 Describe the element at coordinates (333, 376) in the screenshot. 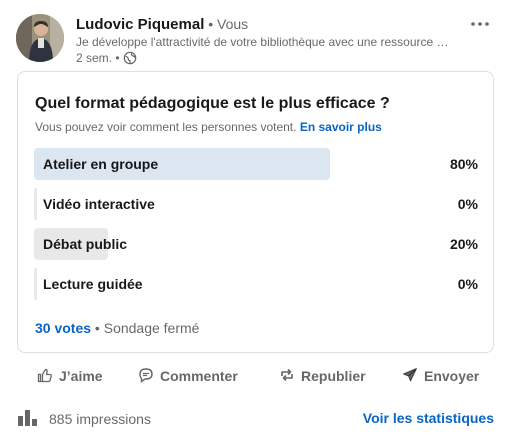

I see `repost-label: Republier` at that location.